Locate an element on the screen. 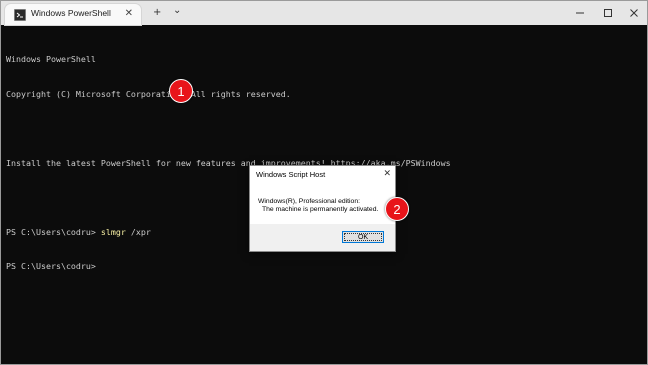 Image resolution: width=648 pixels, height=365 pixels. prompt-line: PS C:\Users\codru> is located at coordinates (51, 266).